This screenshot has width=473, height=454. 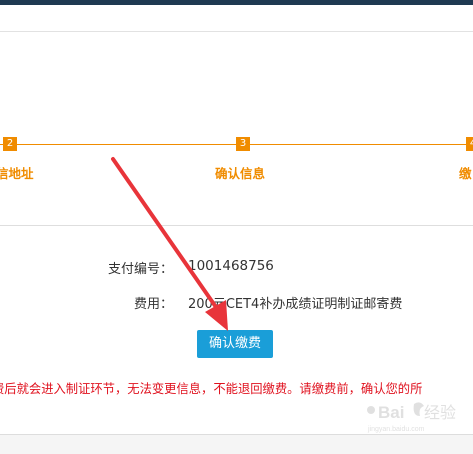 What do you see at coordinates (231, 266) in the screenshot?
I see `payment-id-value: 1001468756` at bounding box center [231, 266].